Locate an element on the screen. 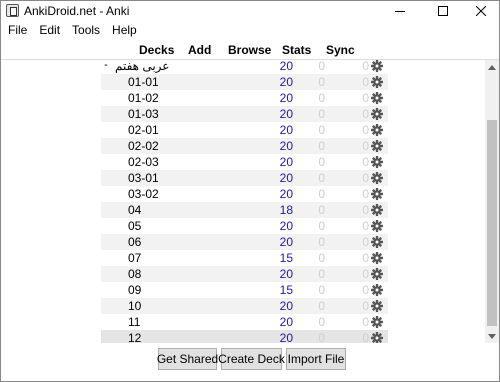 The width and height of the screenshot is (500, 382). close-button is located at coordinates (481, 11).